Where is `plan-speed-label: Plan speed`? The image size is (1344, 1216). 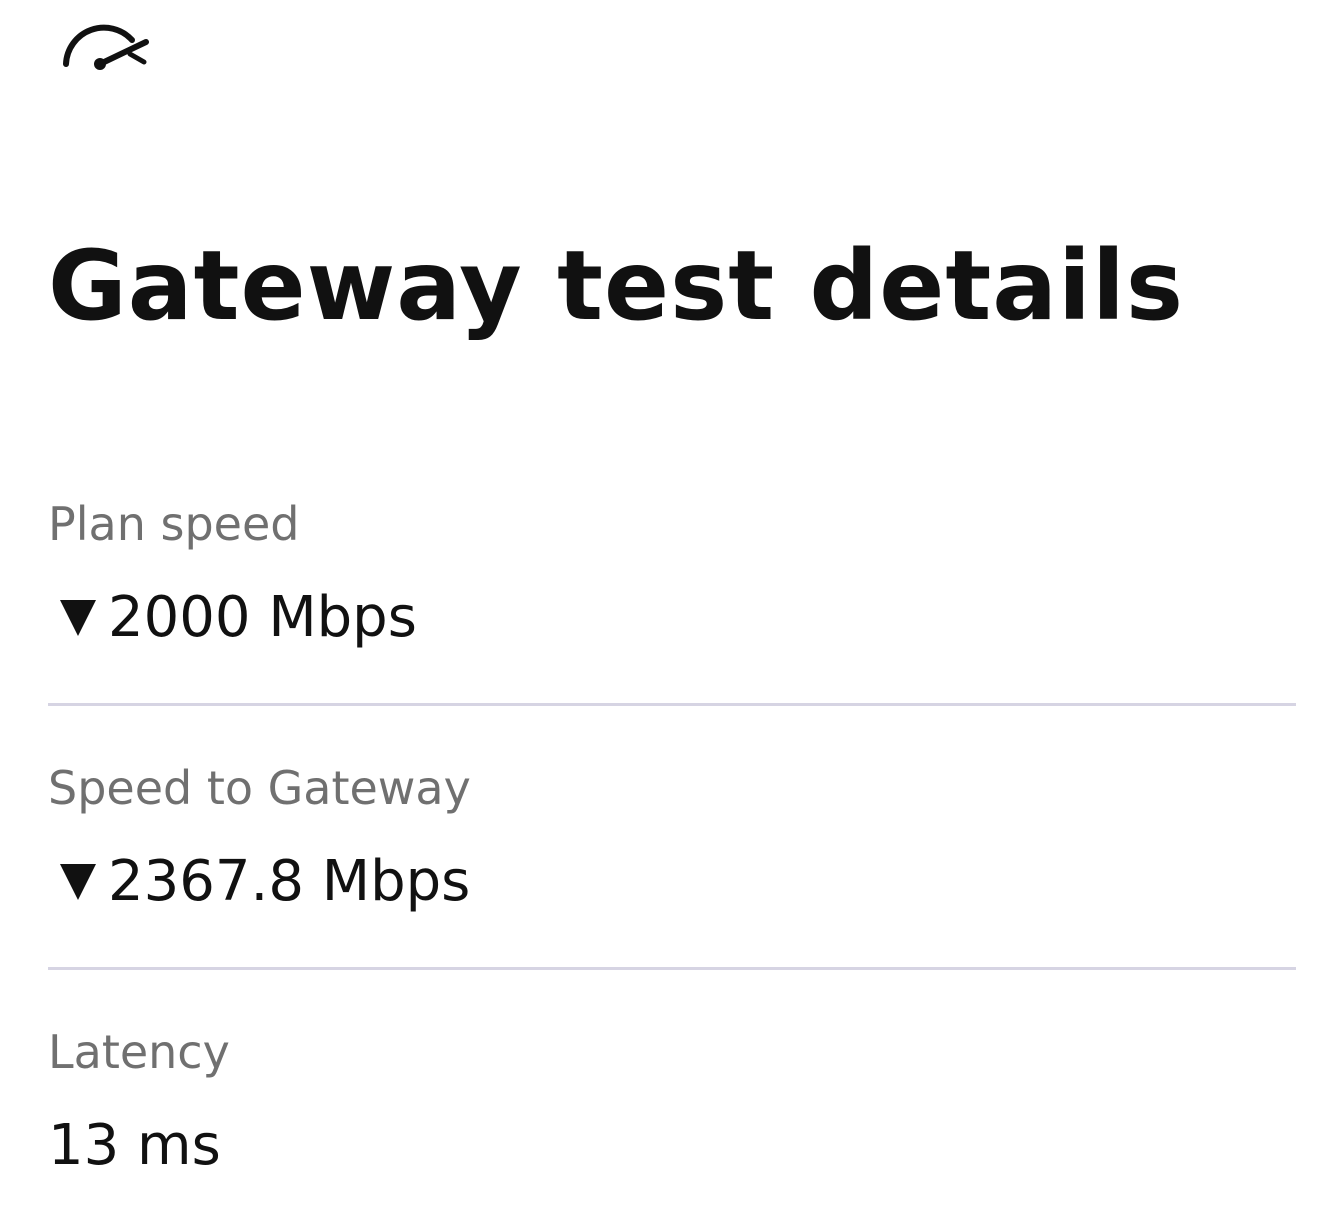
plan-speed-label: Plan speed is located at coordinates (174, 524).